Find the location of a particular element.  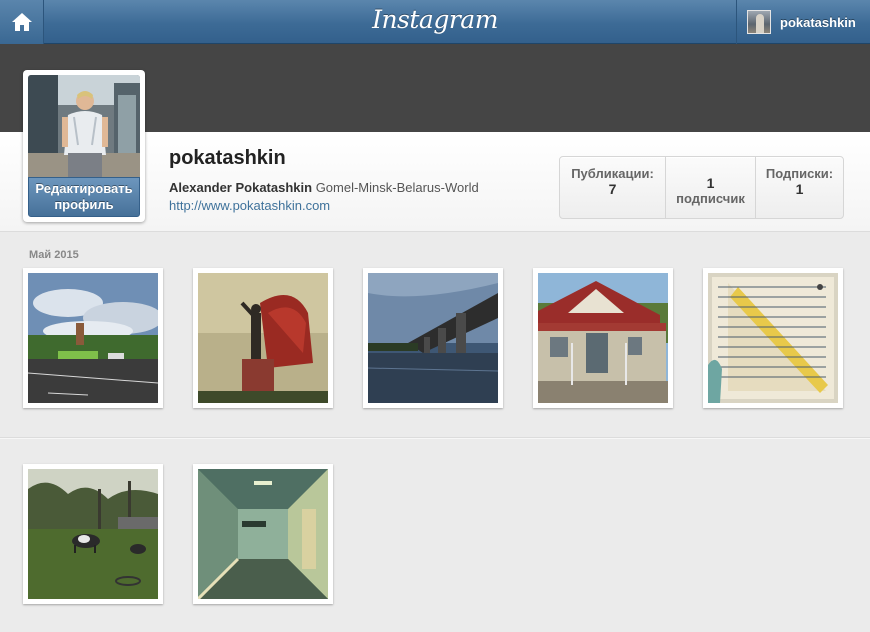

profile-bio-text: Gomel-Minsk-Belarus-World is located at coordinates (397, 187).